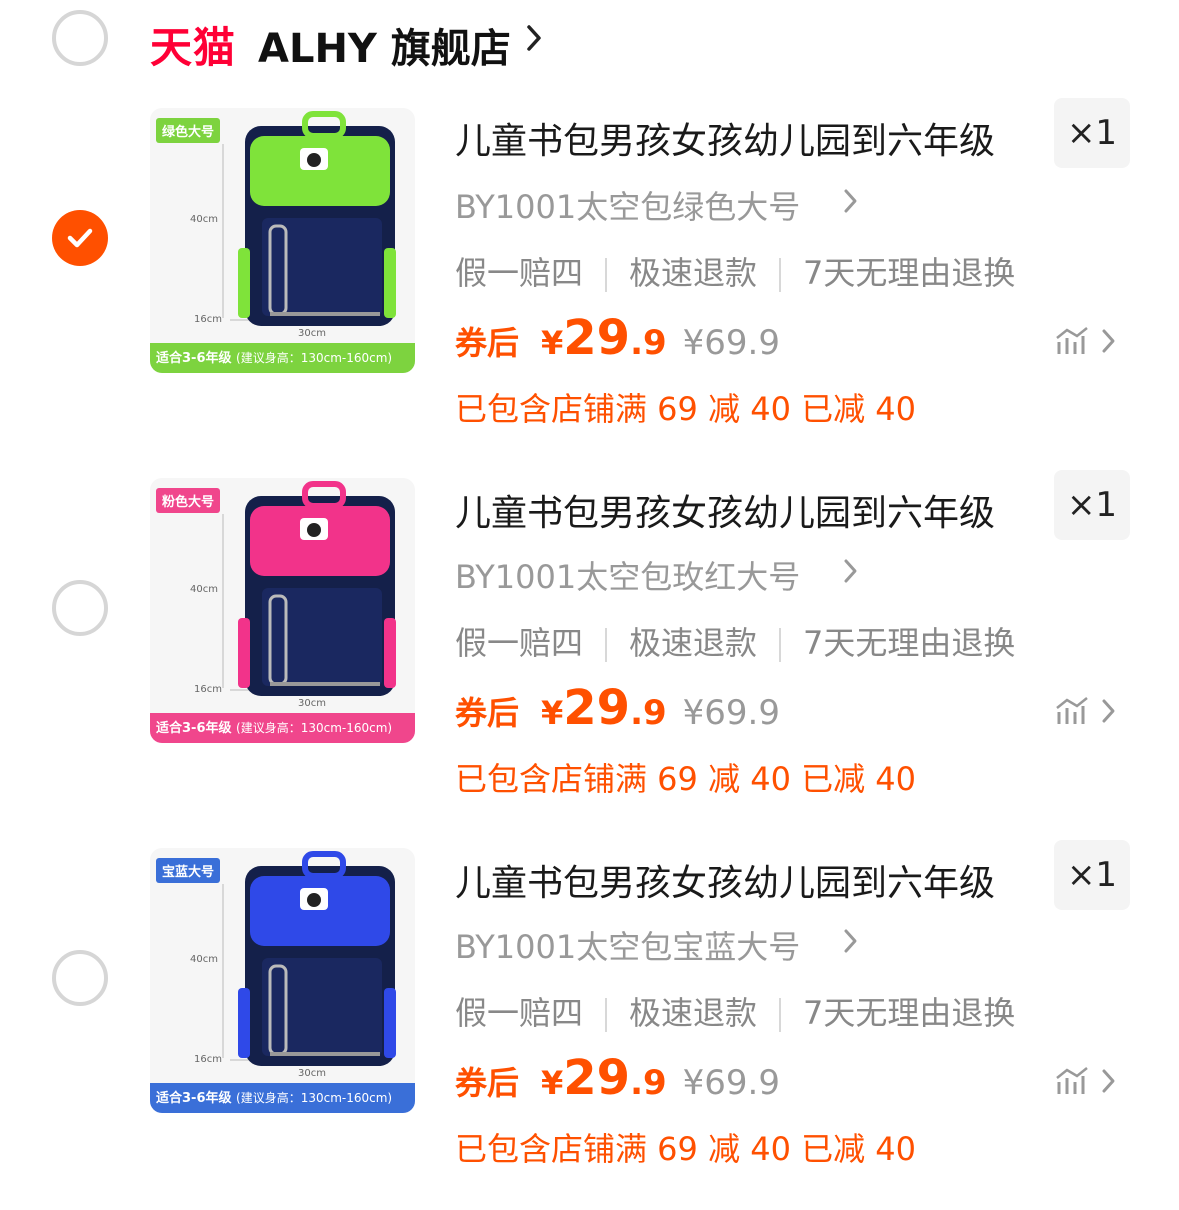  I want to click on check-icon, so click(80, 238).